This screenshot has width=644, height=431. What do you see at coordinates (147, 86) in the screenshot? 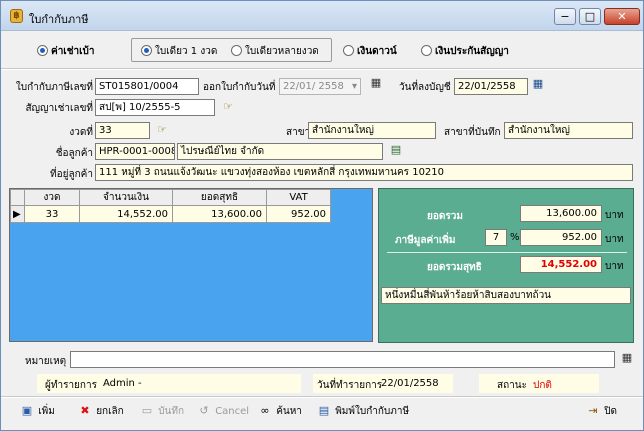
I see `invoice-no-field: ST015801/0004` at bounding box center [147, 86].